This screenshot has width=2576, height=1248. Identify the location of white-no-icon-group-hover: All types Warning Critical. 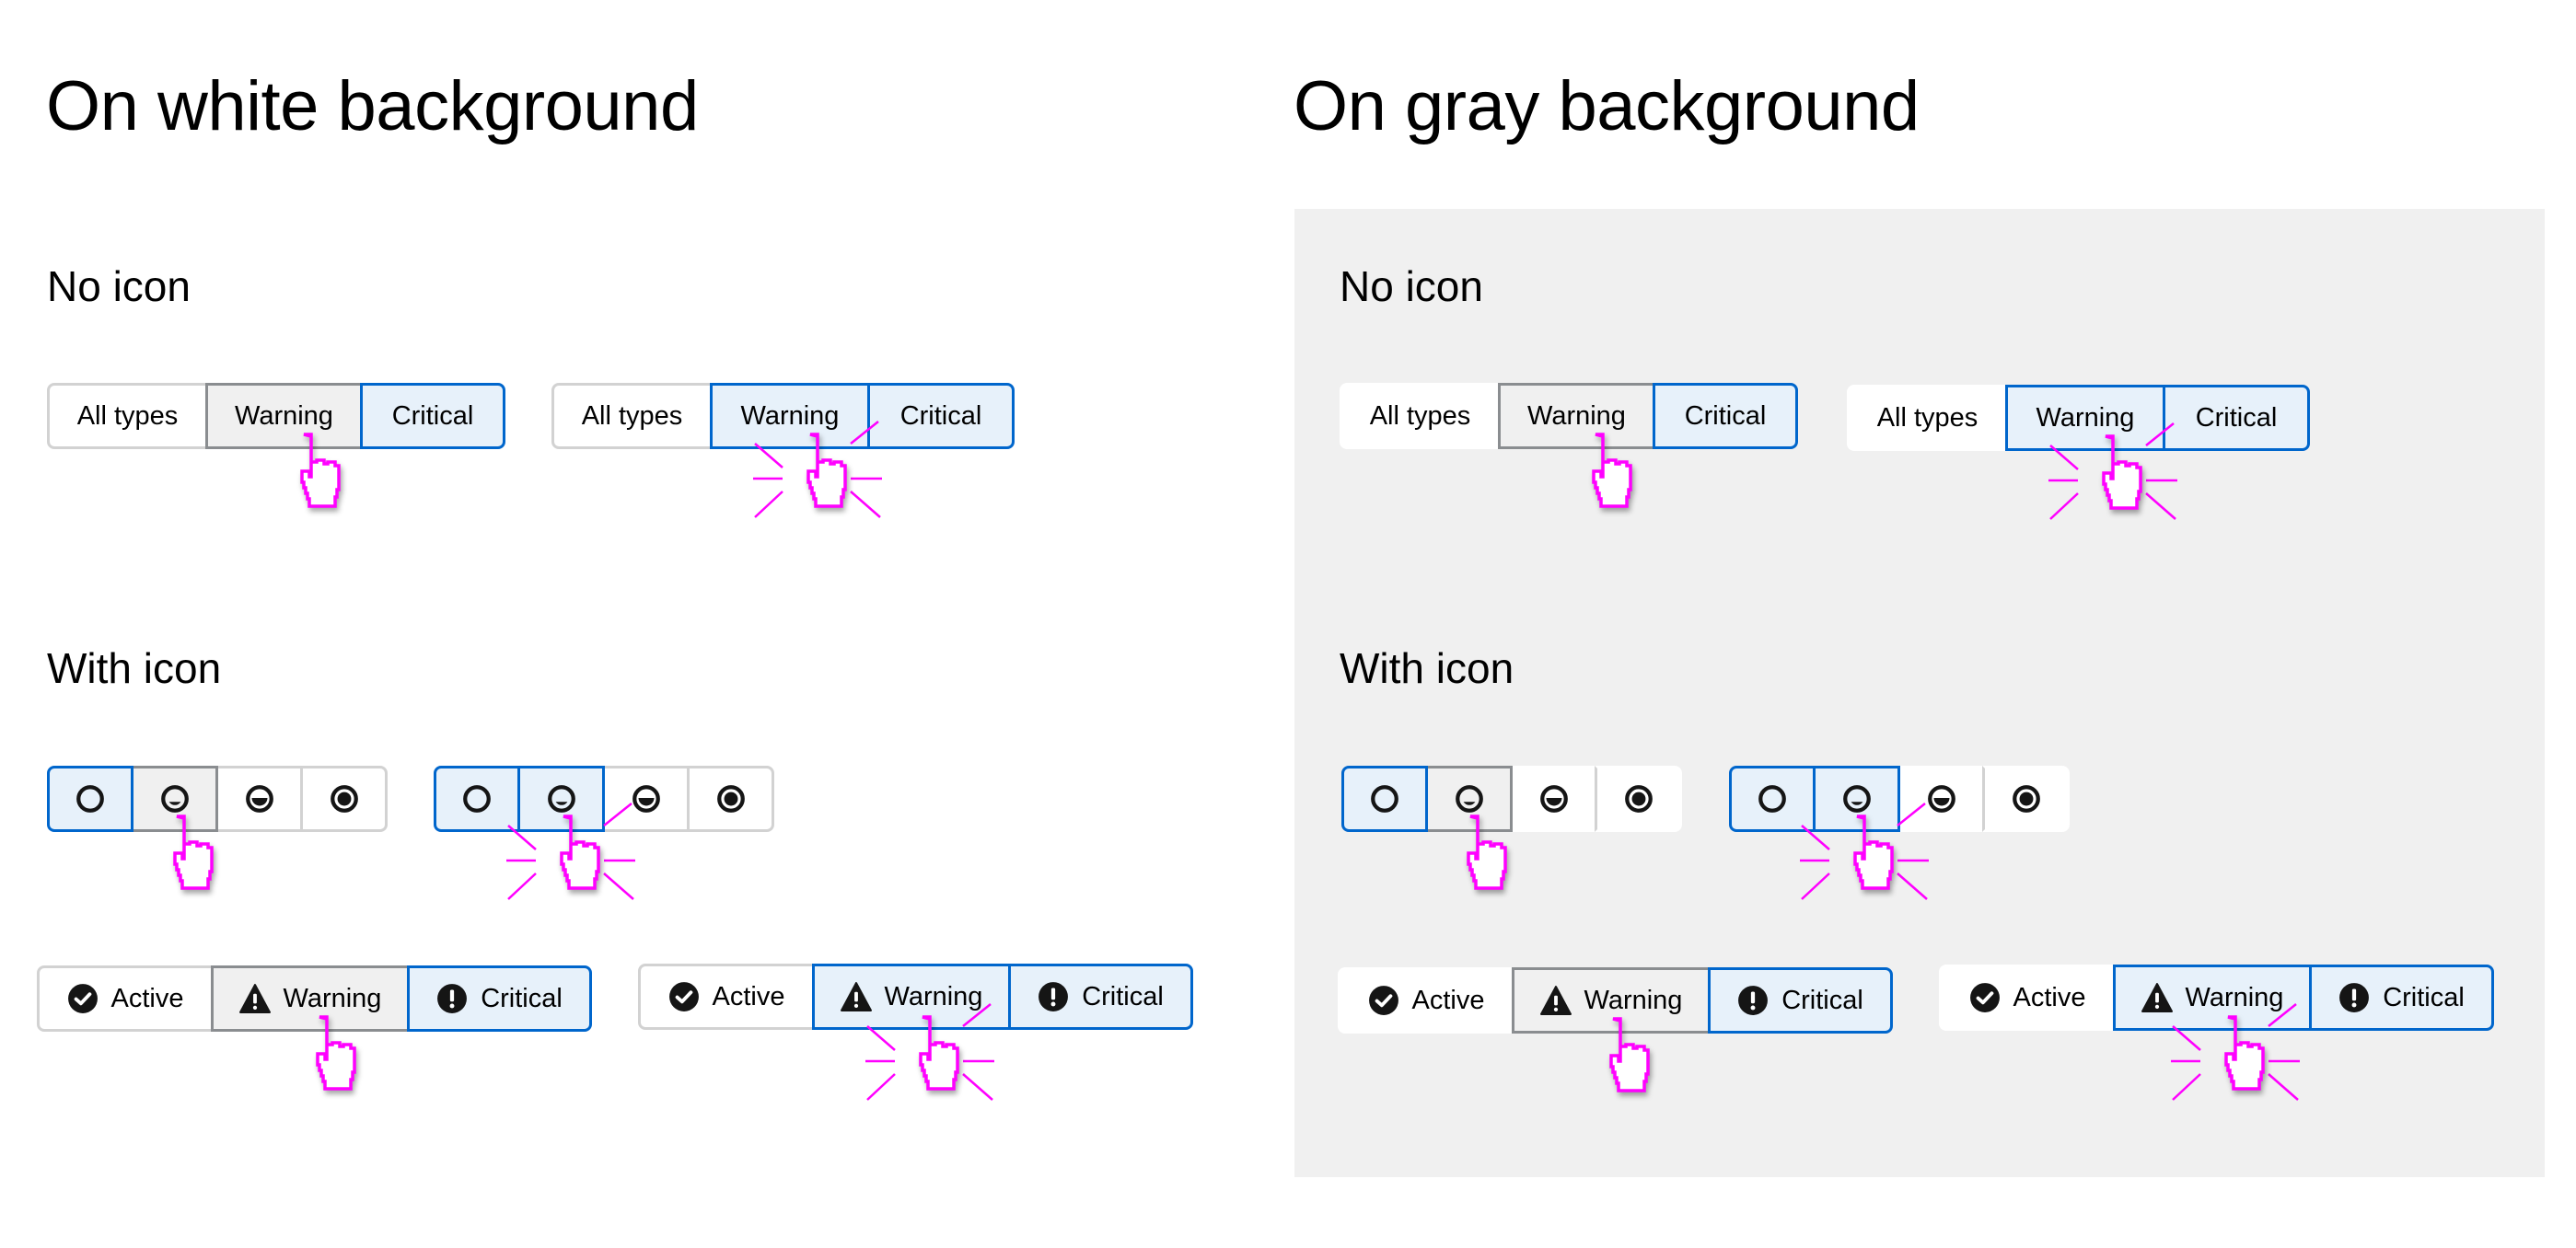
(276, 416).